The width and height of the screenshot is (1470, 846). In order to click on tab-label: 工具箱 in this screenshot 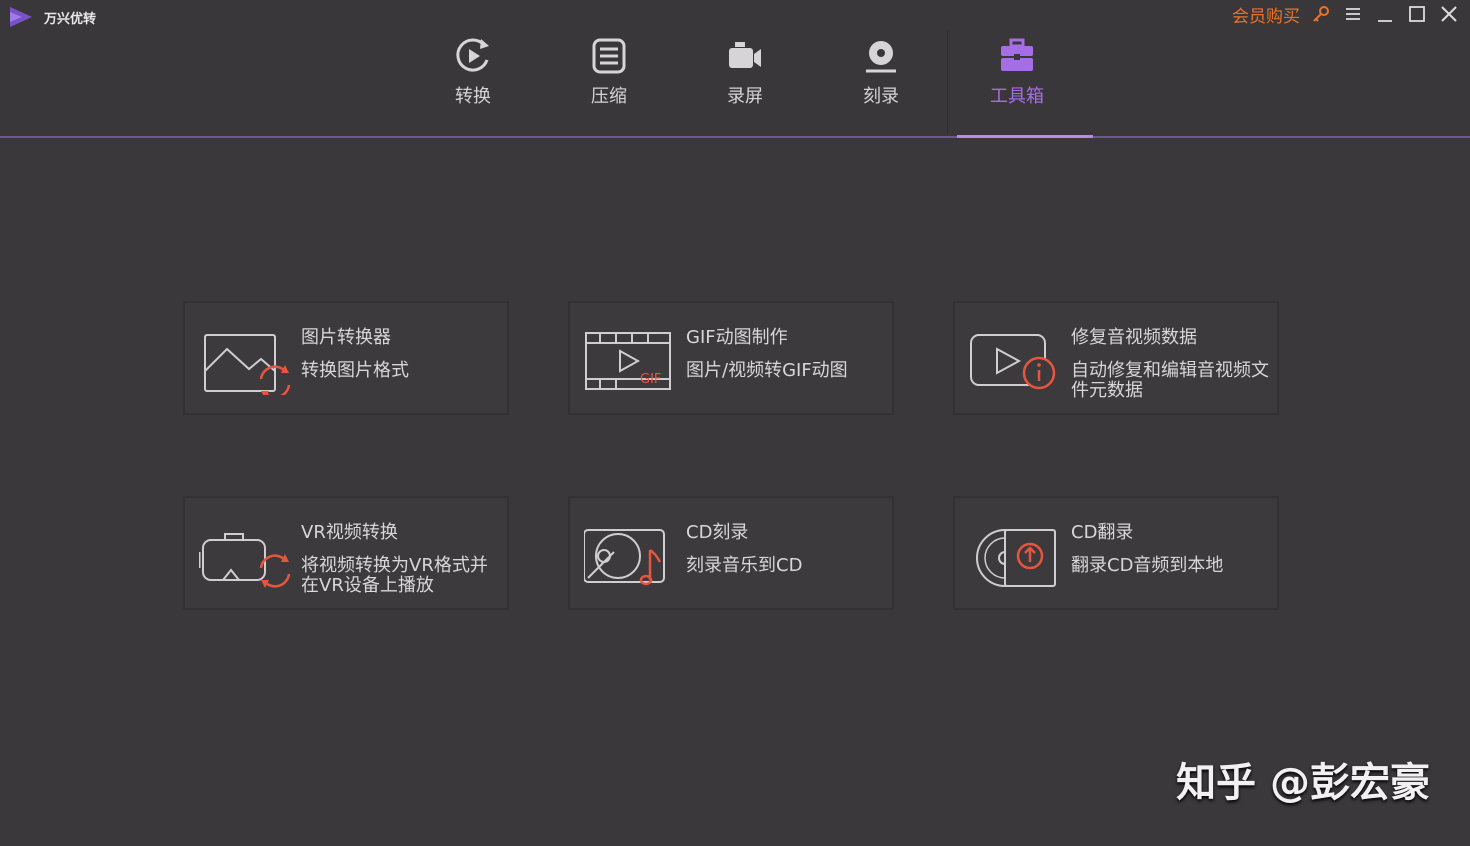, I will do `click(1017, 96)`.